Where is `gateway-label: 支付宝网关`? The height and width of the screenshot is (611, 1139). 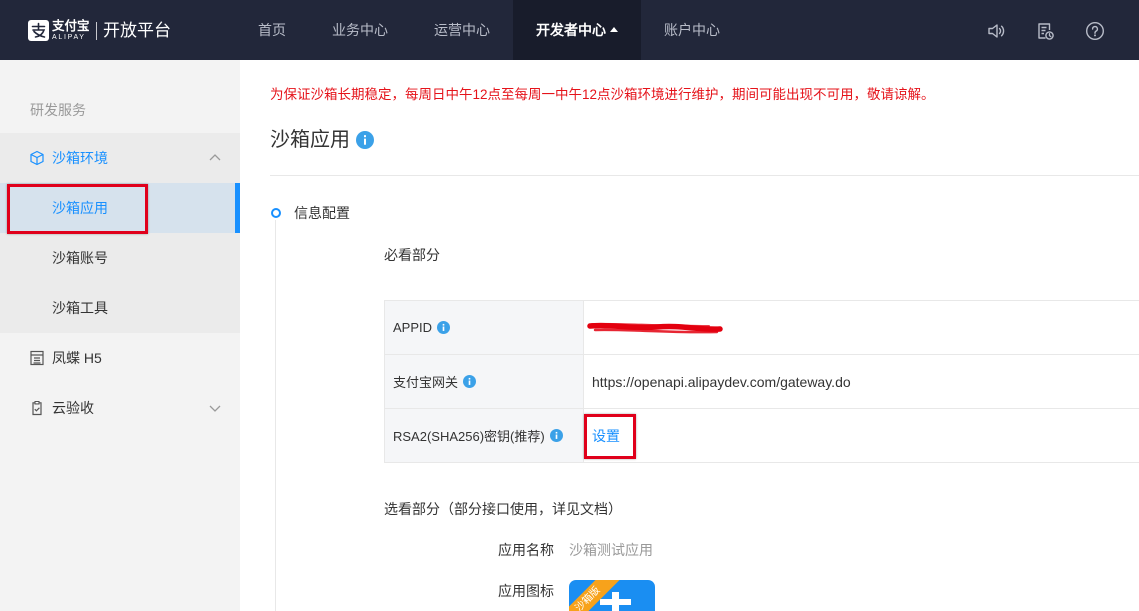 gateway-label: 支付宝网关 is located at coordinates (426, 382).